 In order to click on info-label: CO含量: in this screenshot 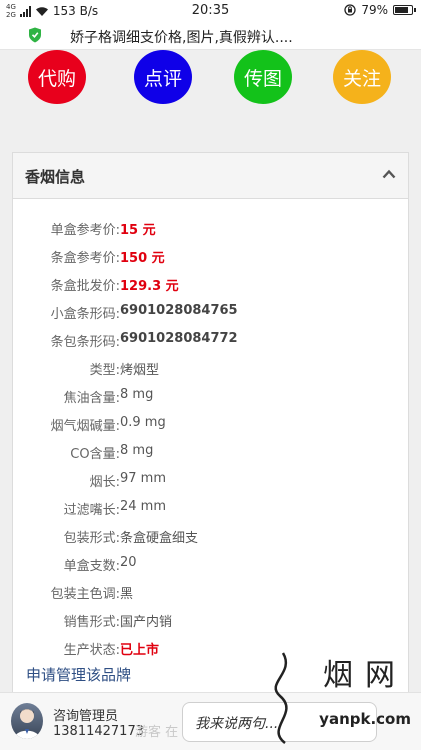, I will do `click(95, 454)`.